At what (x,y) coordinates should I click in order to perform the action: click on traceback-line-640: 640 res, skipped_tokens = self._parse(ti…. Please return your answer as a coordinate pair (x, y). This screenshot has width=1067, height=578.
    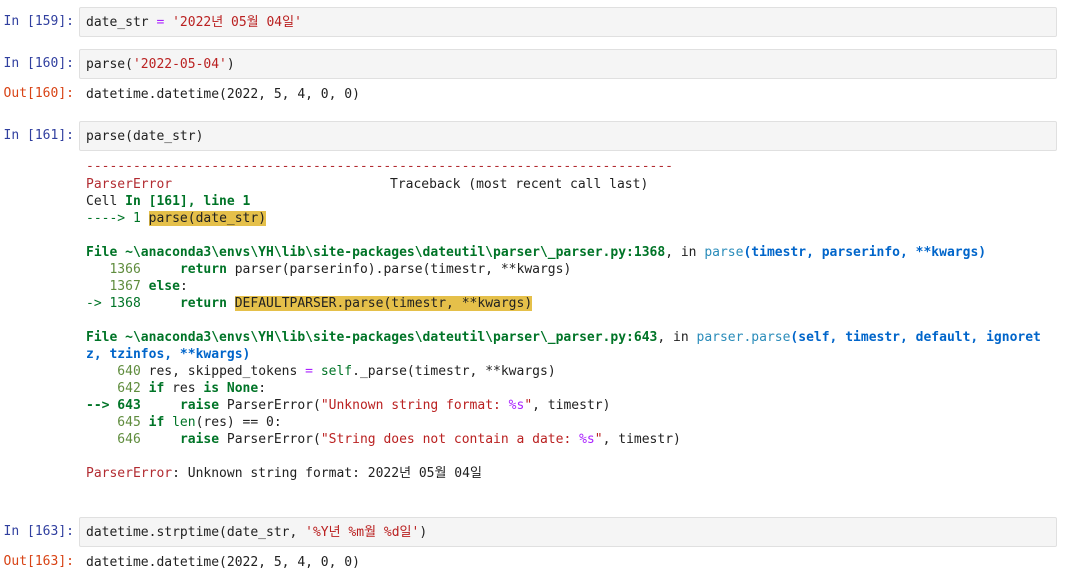
    Looking at the image, I should click on (321, 371).